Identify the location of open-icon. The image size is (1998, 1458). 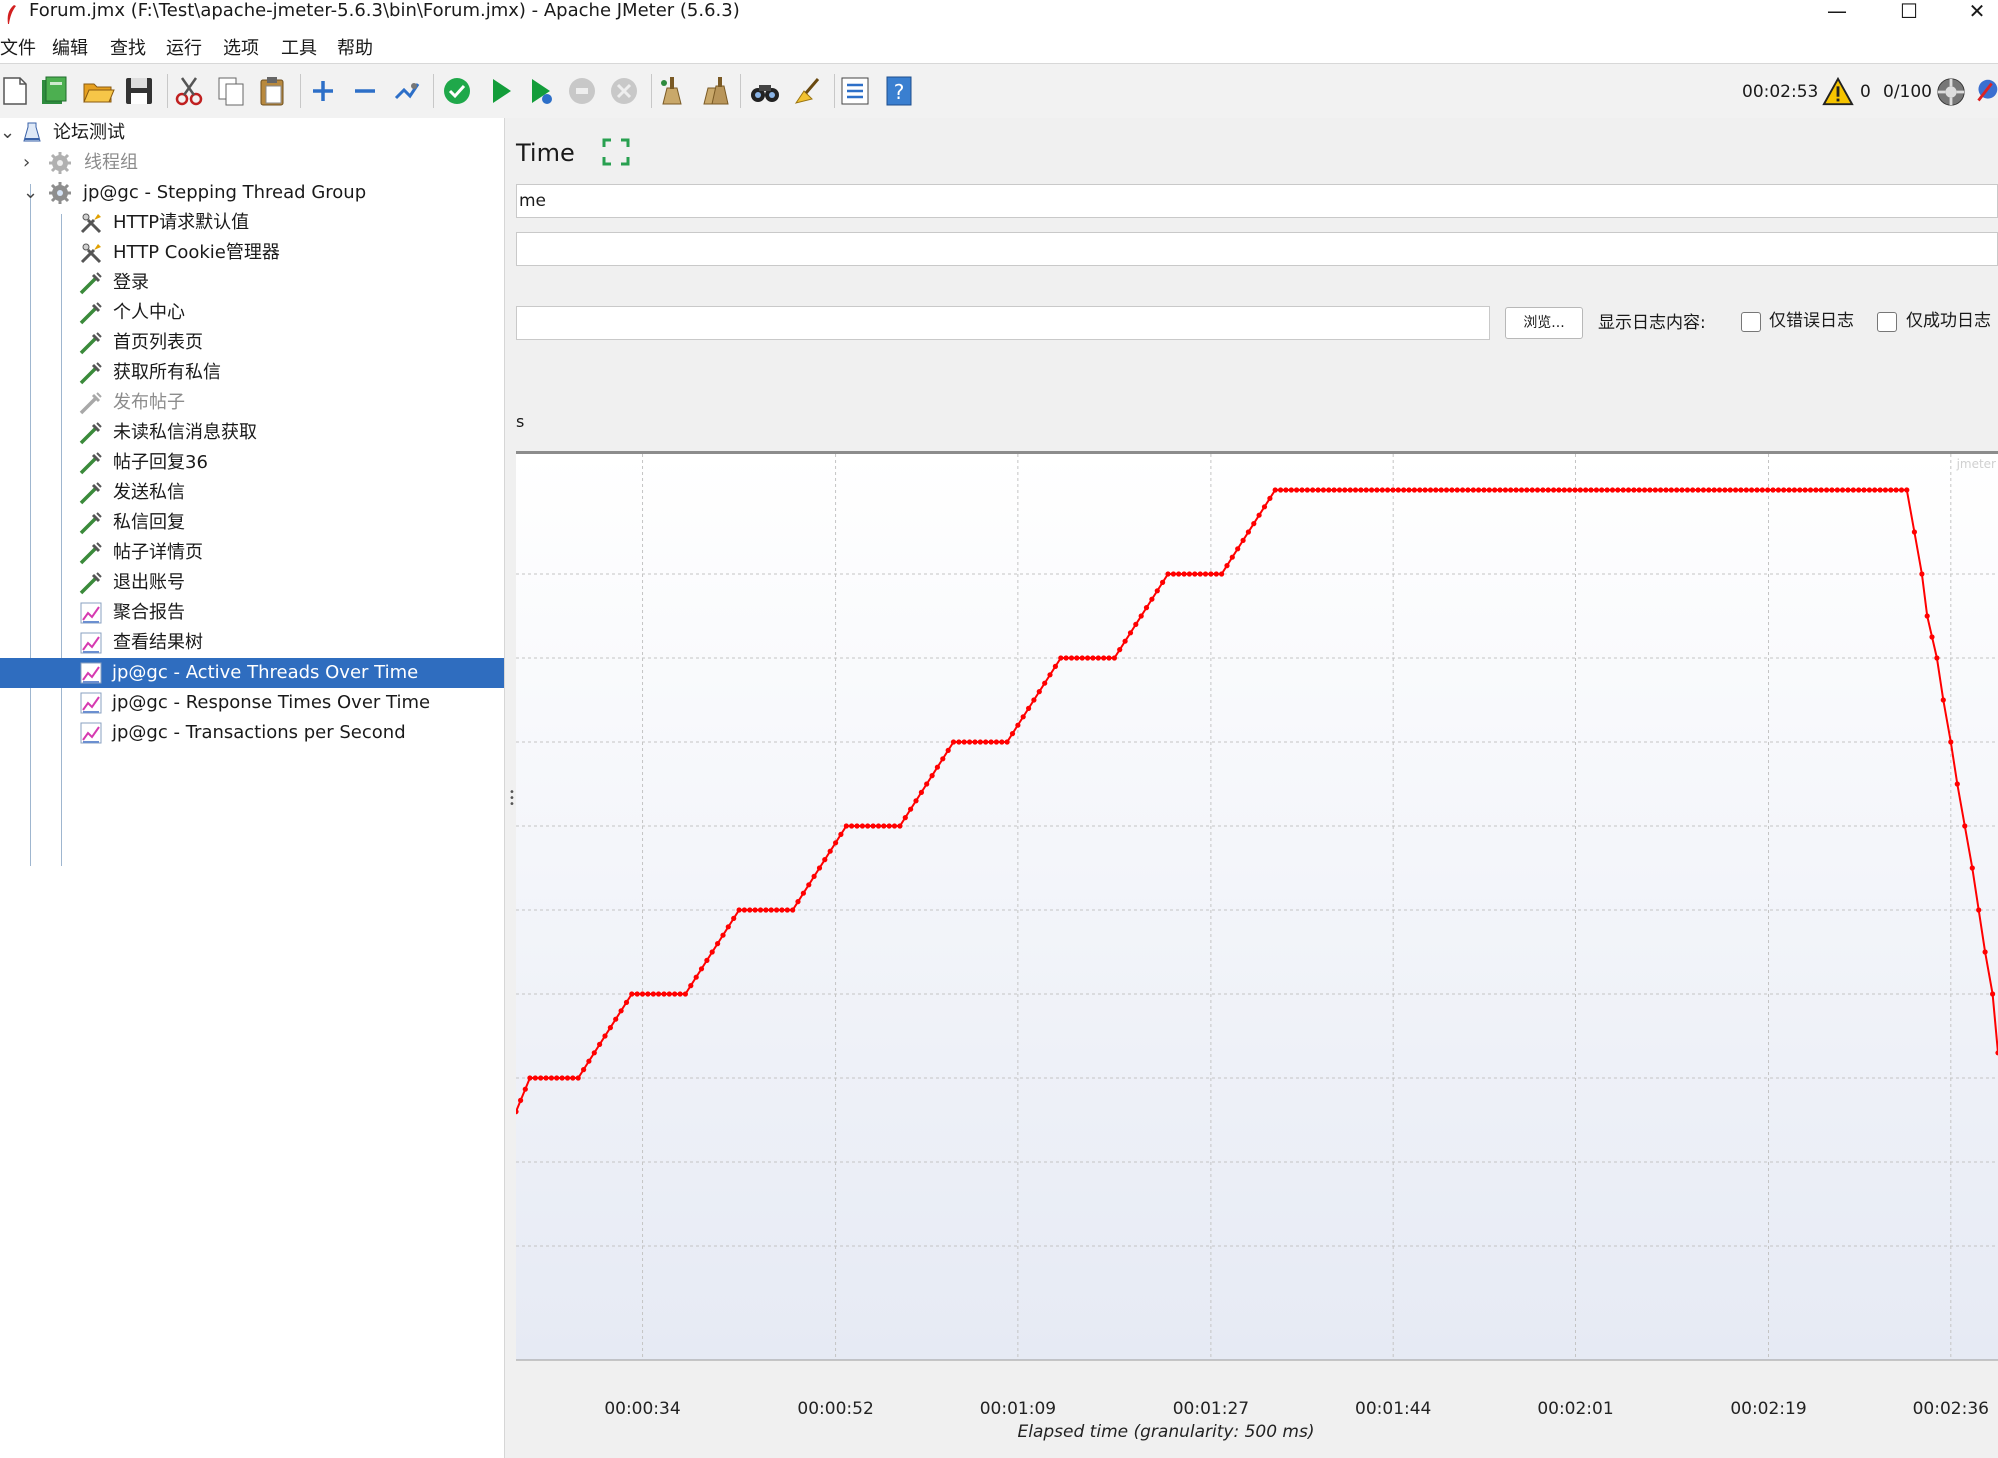
(98, 91).